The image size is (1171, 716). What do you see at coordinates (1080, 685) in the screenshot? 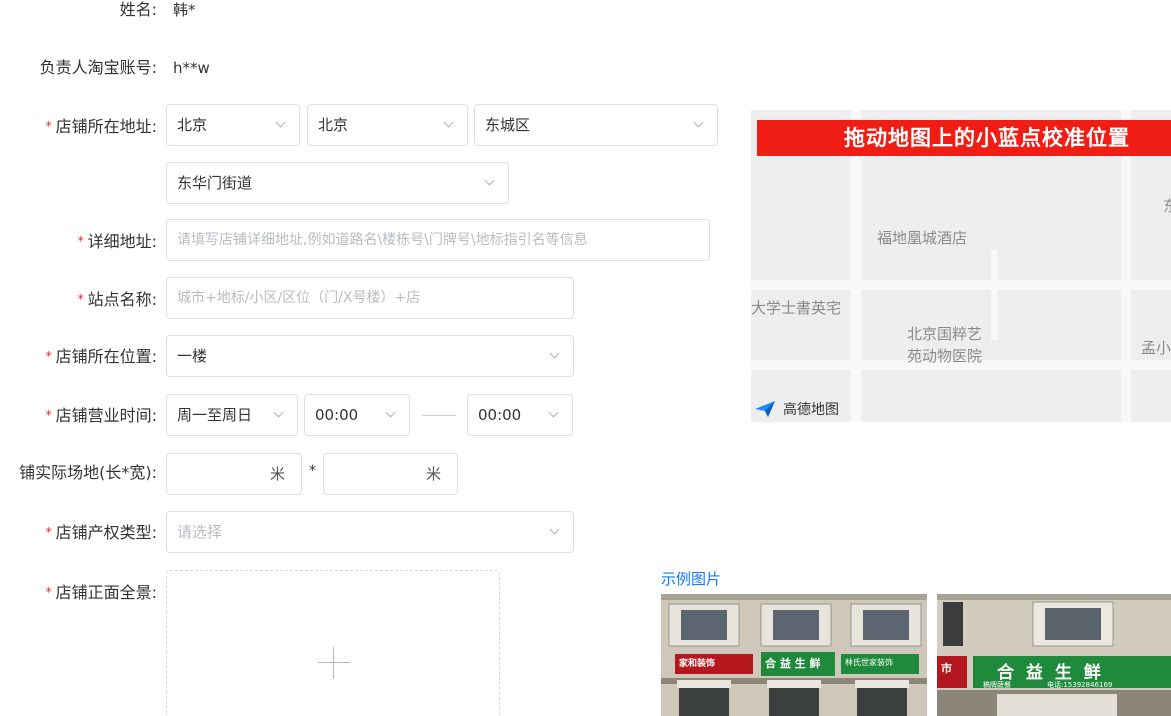
I see `sample-photo-2-sign-sub2: 电话:15392846169` at bounding box center [1080, 685].